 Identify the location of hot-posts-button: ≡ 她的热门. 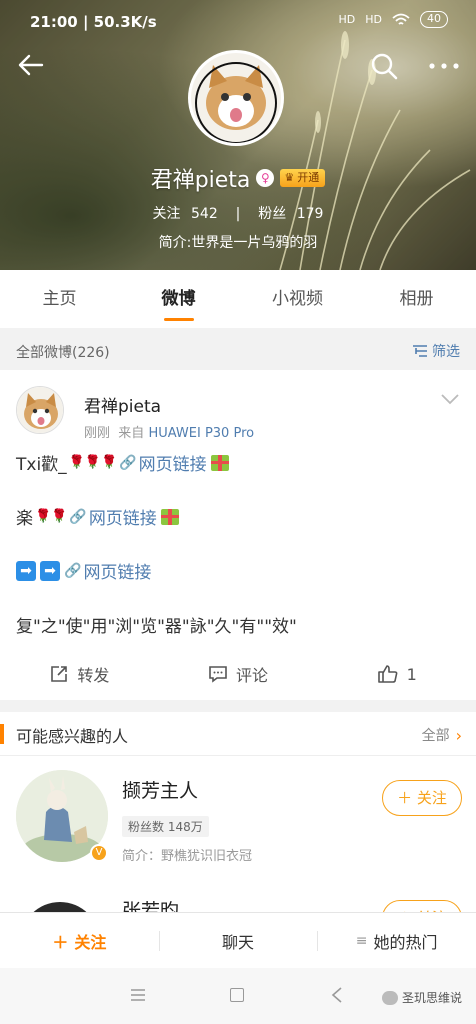
(396, 940).